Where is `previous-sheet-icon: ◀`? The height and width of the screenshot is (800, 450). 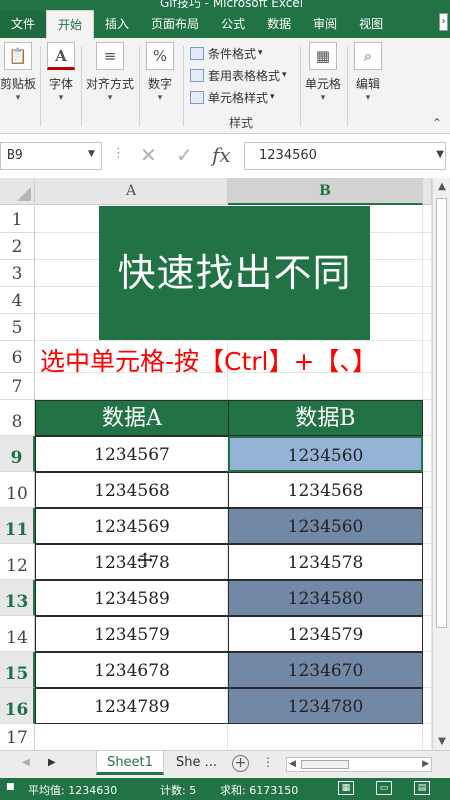 previous-sheet-icon: ◀ is located at coordinates (26, 762).